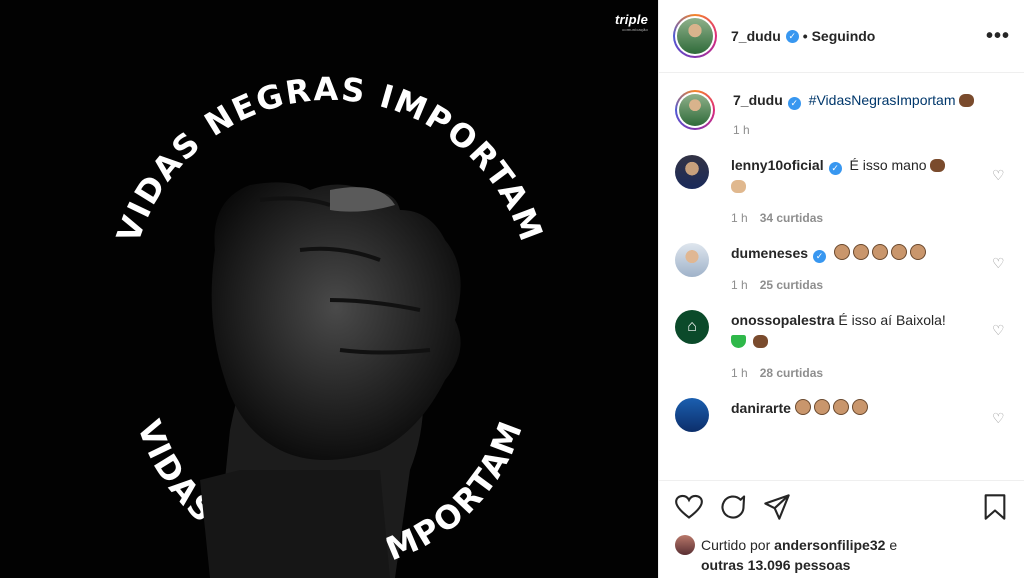 Image resolution: width=1024 pixels, height=578 pixels. What do you see at coordinates (741, 130) in the screenshot?
I see `caption-time: 1 h` at bounding box center [741, 130].